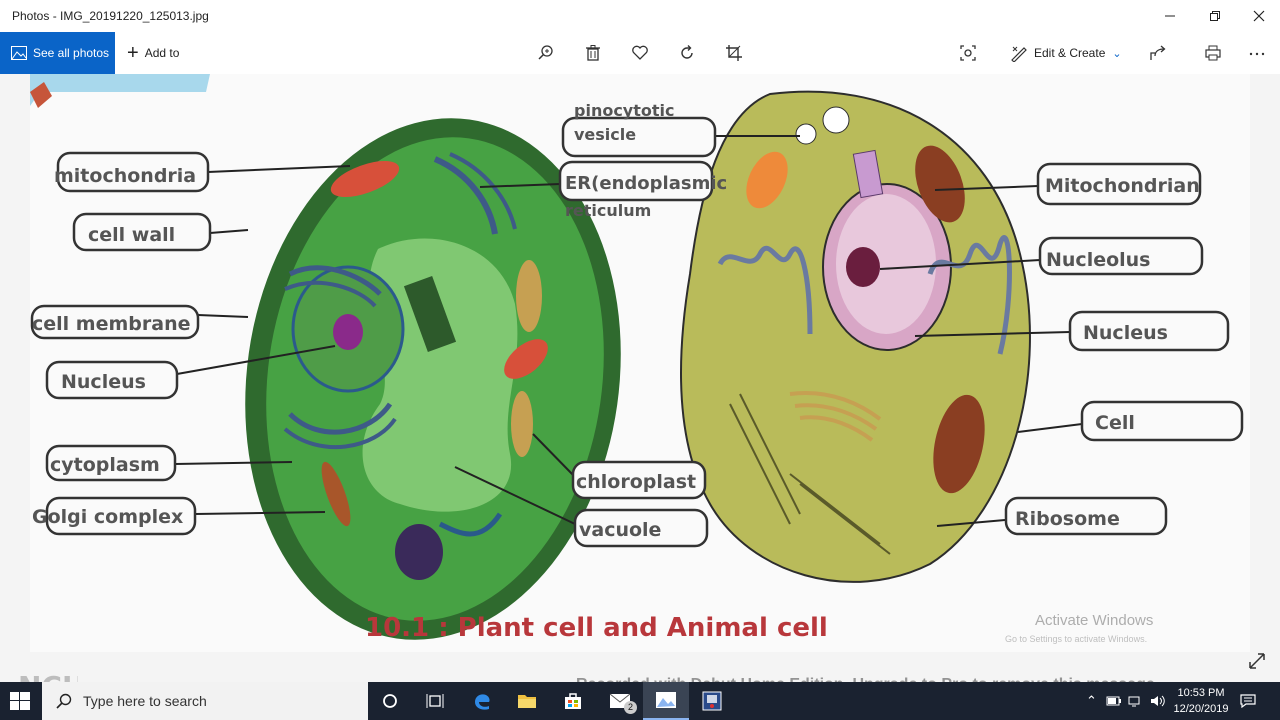  What do you see at coordinates (107, 517) in the screenshot?
I see `label-golgi-complex: Golgi complex` at bounding box center [107, 517].